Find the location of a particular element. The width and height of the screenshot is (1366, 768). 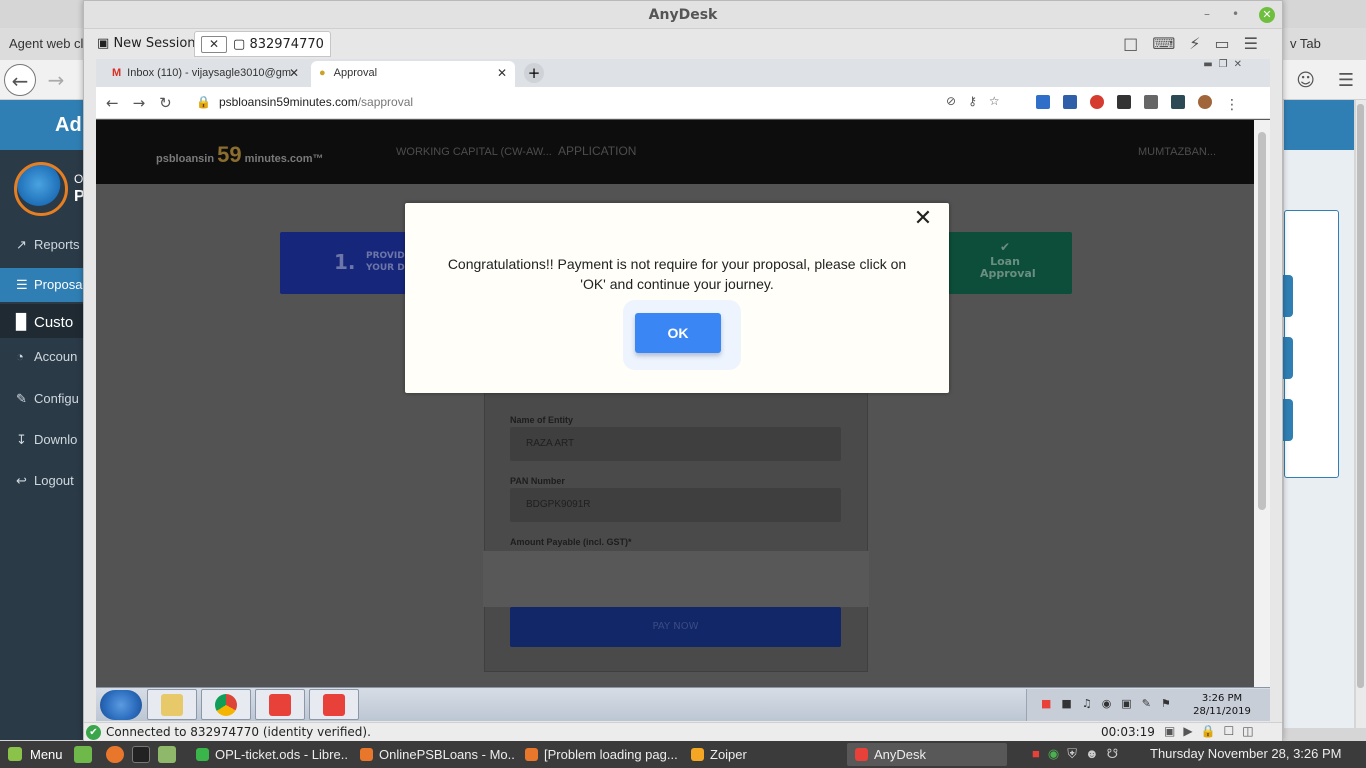

terminal-extension-icon is located at coordinates (1178, 102).